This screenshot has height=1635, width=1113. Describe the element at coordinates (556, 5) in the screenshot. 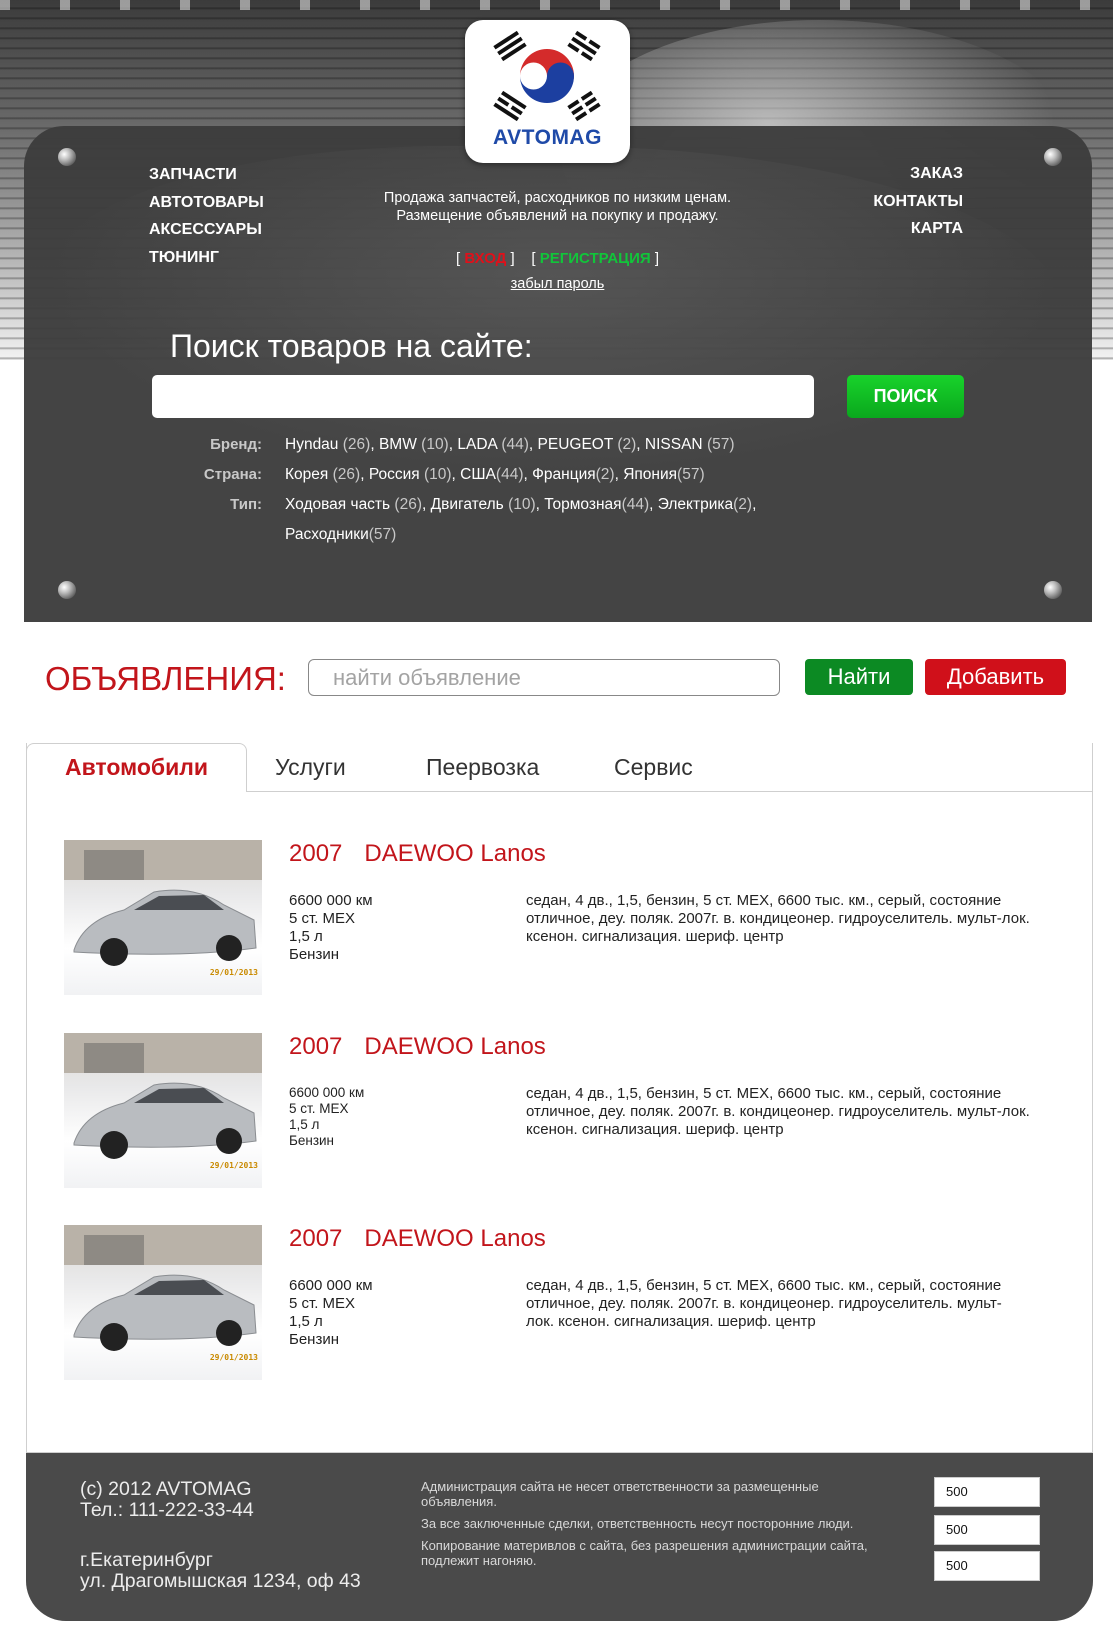

I see `hero-top-bars` at that location.